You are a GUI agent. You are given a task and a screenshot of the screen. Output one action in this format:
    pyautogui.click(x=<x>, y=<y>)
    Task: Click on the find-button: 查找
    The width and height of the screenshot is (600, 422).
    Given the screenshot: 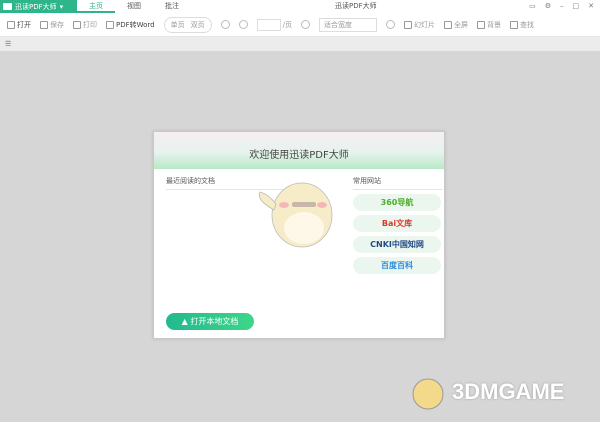 What is the action you would take?
    pyautogui.click(x=522, y=25)
    